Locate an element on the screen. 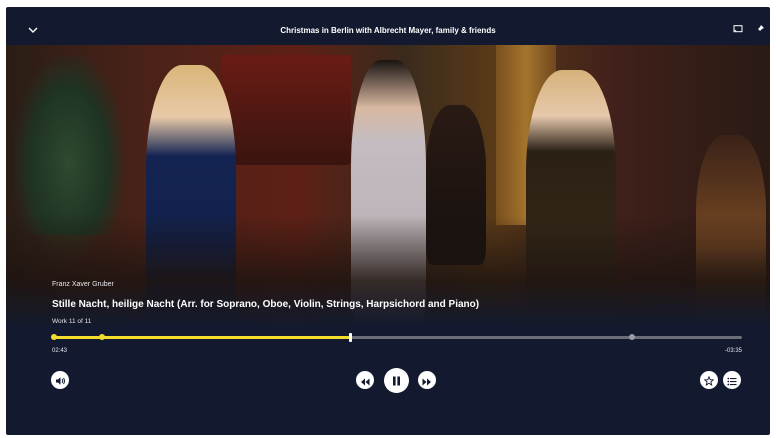 The width and height of the screenshot is (776, 438). list-icon is located at coordinates (732, 380).